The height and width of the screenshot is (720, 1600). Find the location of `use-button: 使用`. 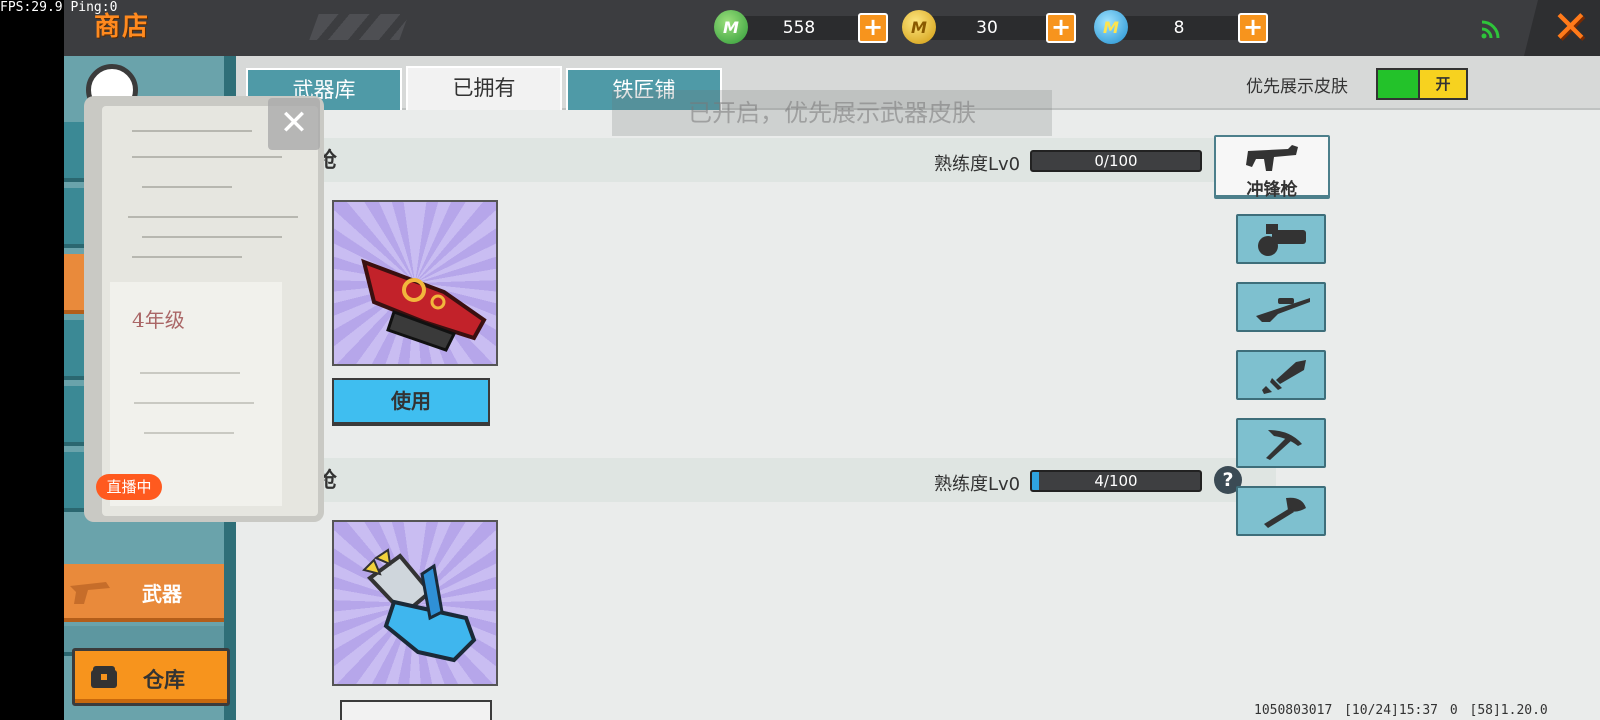

use-button: 使用 is located at coordinates (411, 402).